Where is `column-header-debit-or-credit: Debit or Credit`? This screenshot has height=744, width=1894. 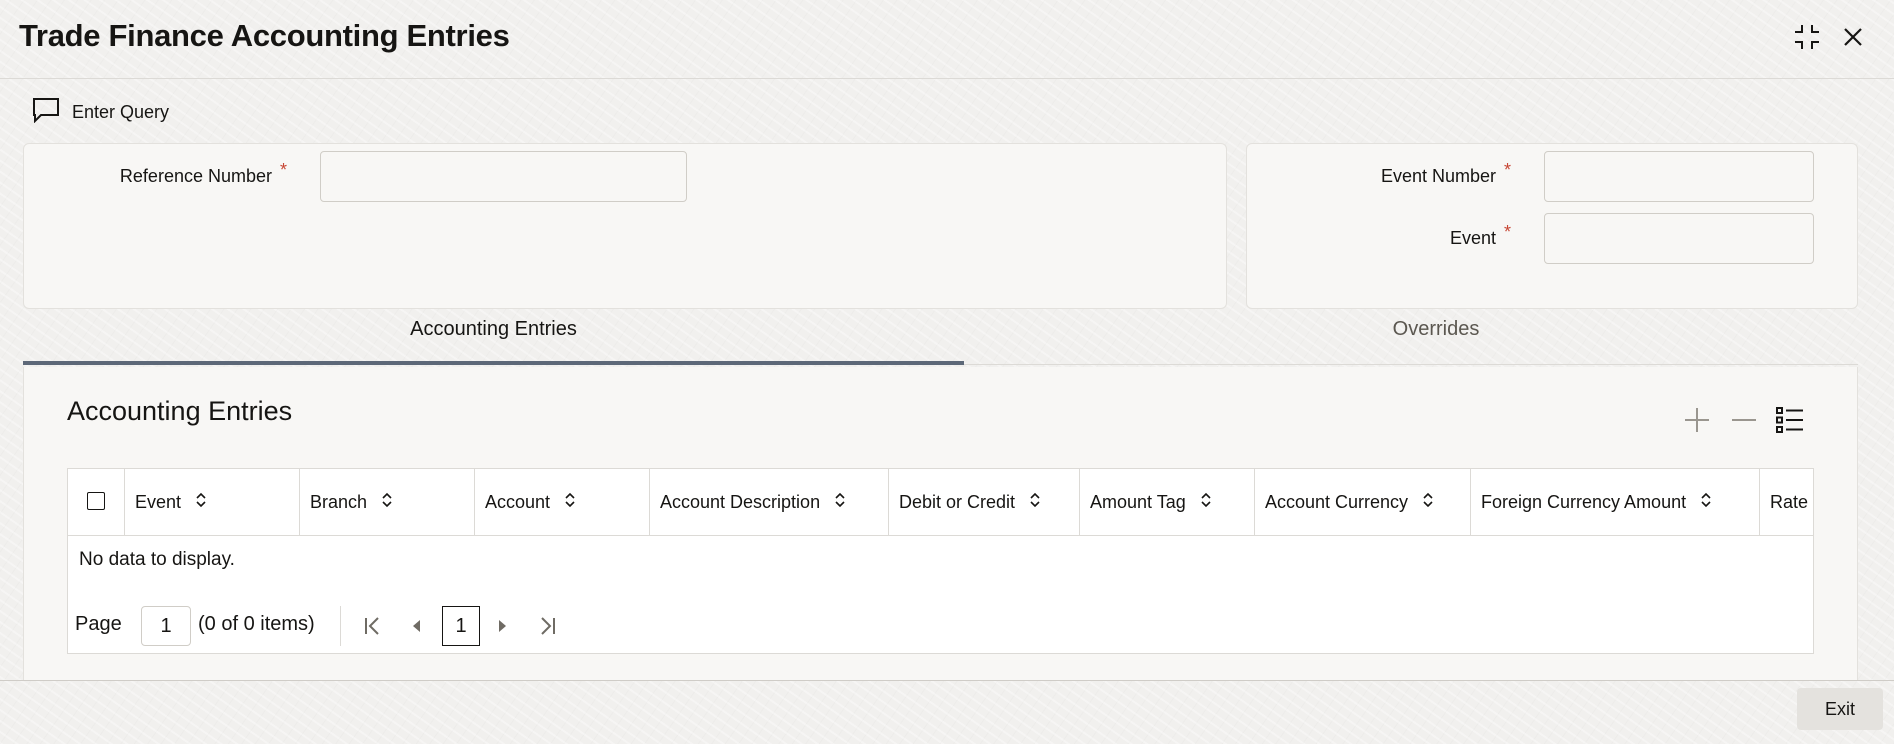
column-header-debit-or-credit: Debit or Credit is located at coordinates (983, 502).